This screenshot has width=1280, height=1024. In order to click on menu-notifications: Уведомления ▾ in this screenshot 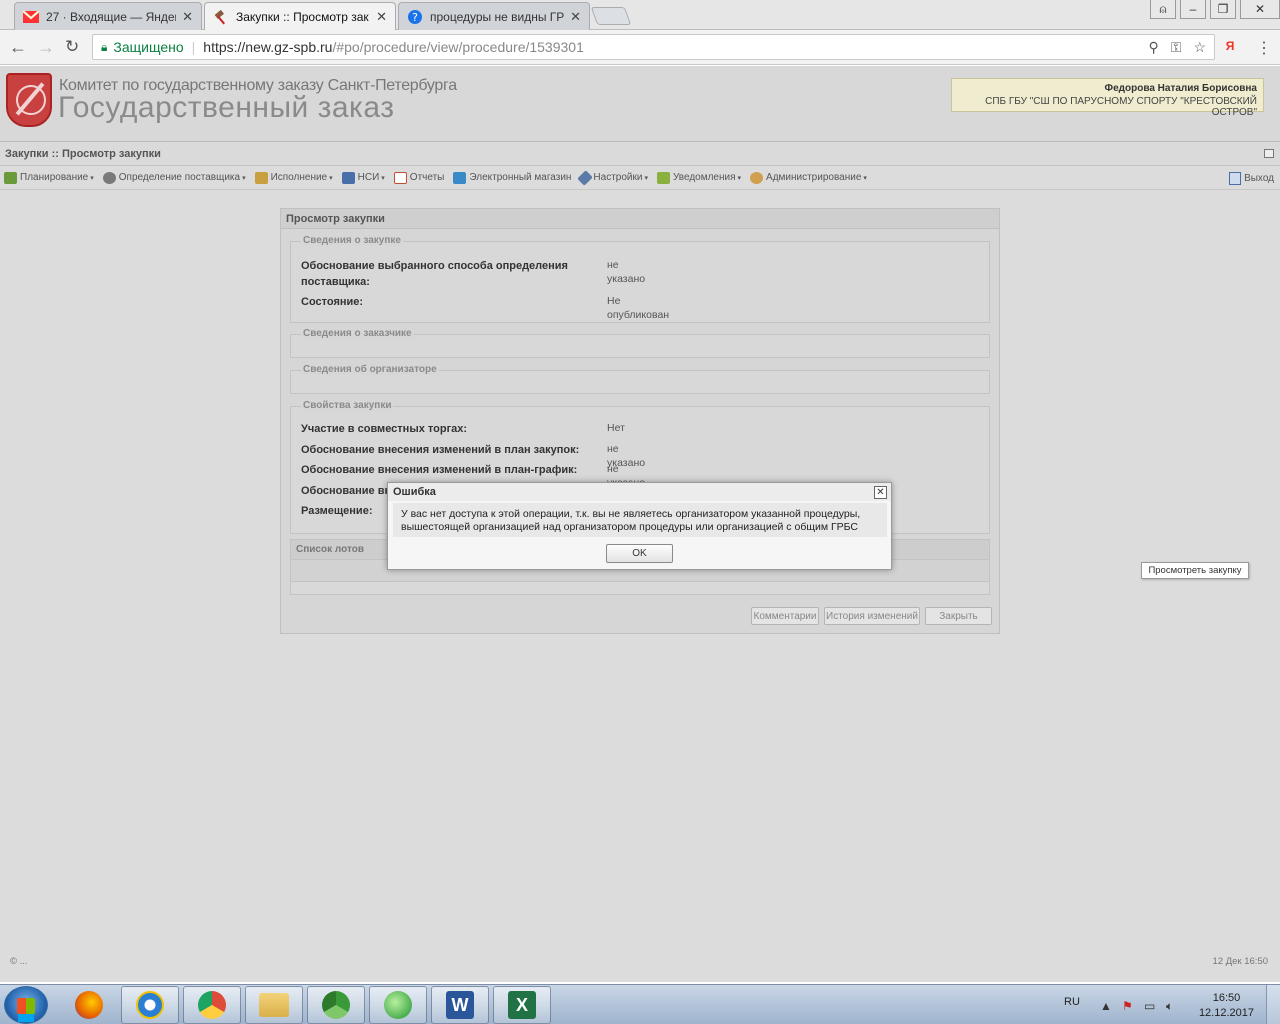, I will do `click(699, 177)`.